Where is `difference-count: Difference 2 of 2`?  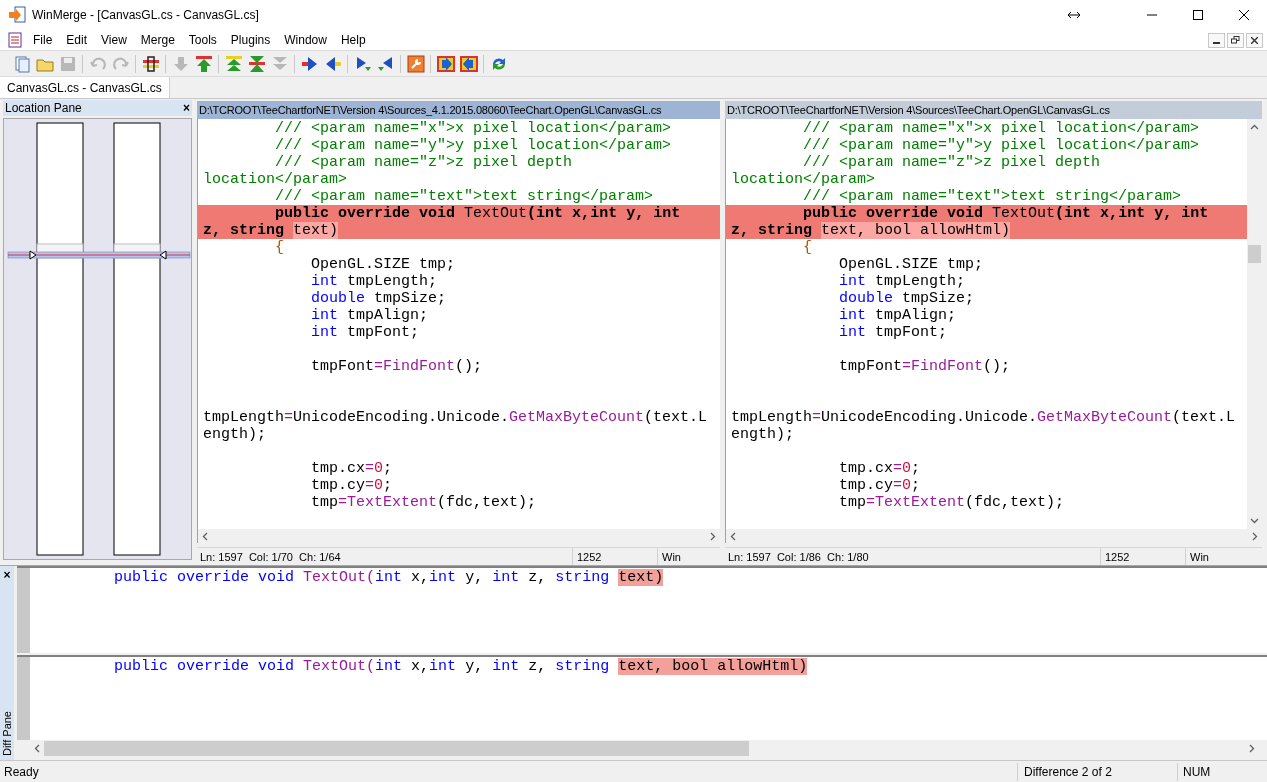
difference-count: Difference 2 of 2 is located at coordinates (1097, 771).